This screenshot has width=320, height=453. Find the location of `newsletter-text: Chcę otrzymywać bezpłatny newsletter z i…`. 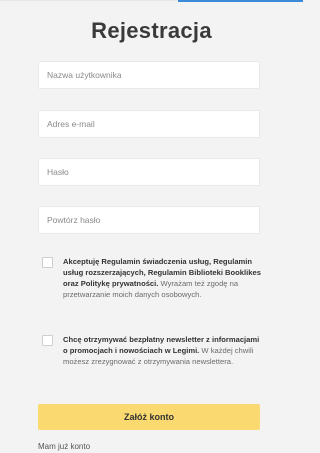

newsletter-text: Chcę otrzymywać bezpłatny newsletter z i… is located at coordinates (163, 350).